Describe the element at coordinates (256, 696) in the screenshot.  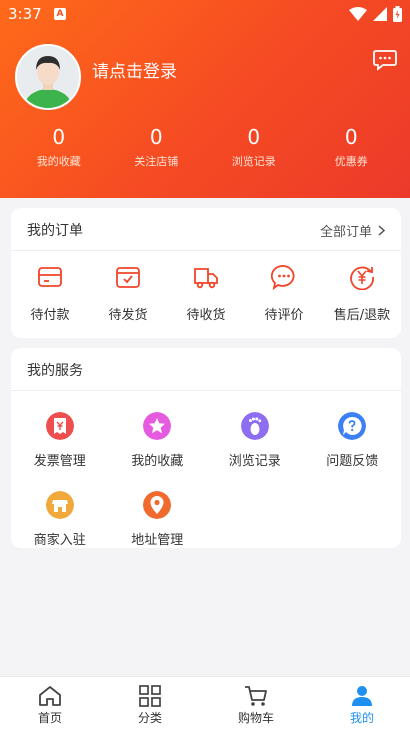
I see `cart-icon` at that location.